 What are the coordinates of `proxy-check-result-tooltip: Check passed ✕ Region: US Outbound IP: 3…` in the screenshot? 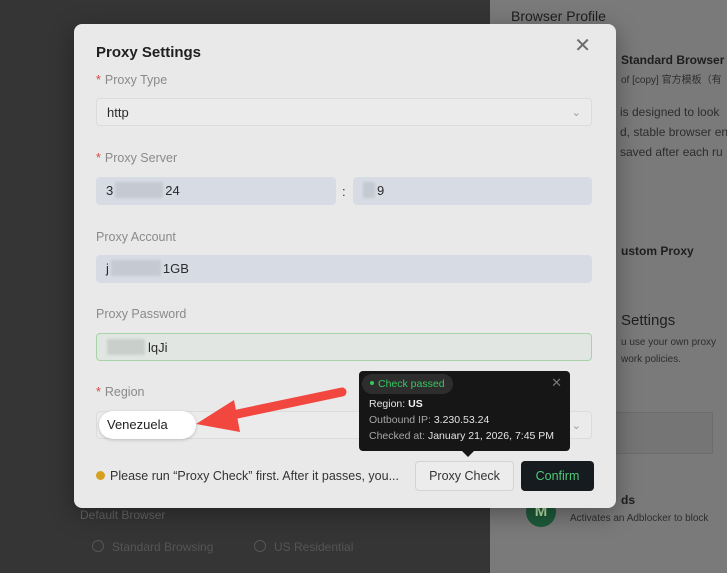 It's located at (464, 411).